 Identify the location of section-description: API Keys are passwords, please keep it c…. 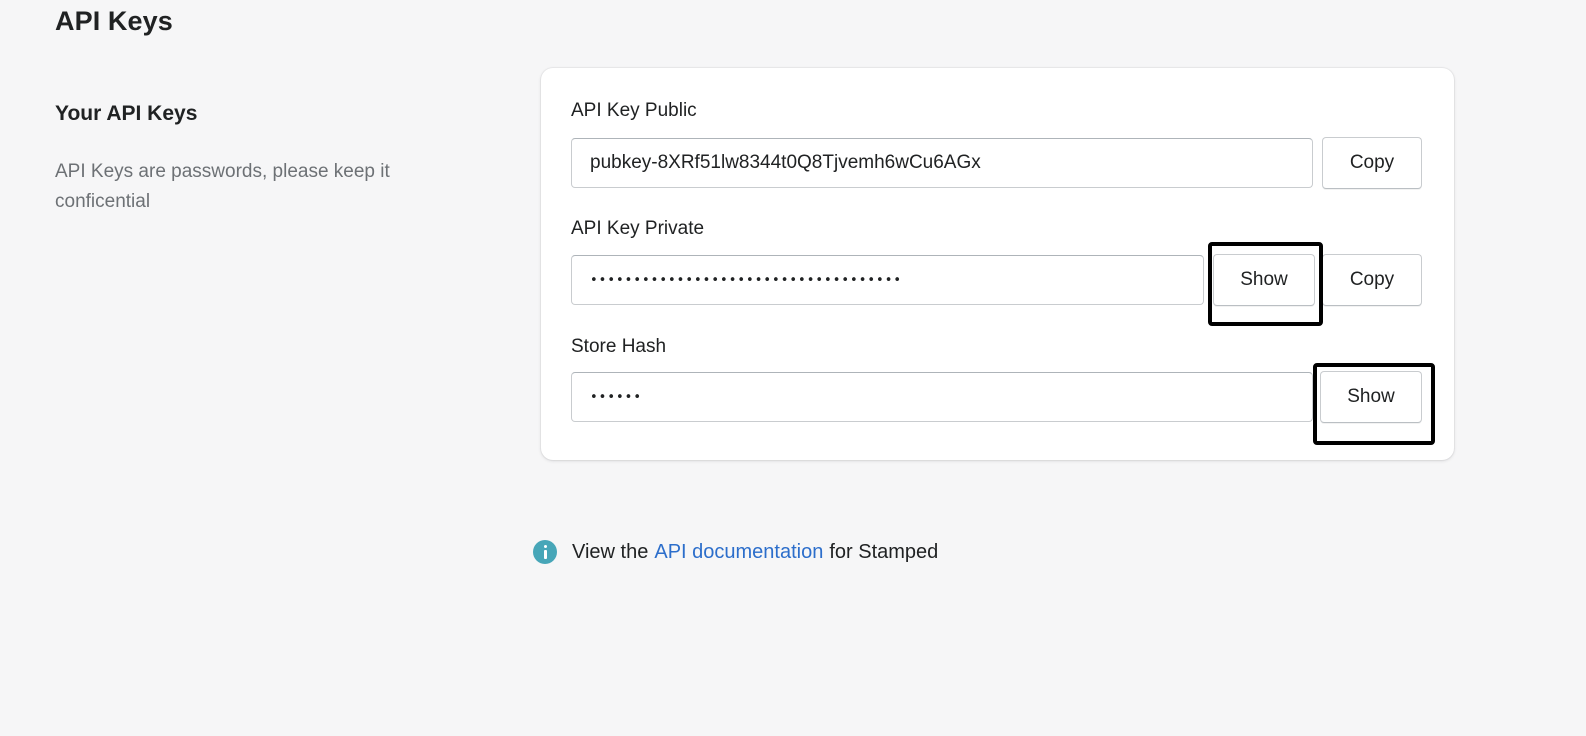
(222, 186).